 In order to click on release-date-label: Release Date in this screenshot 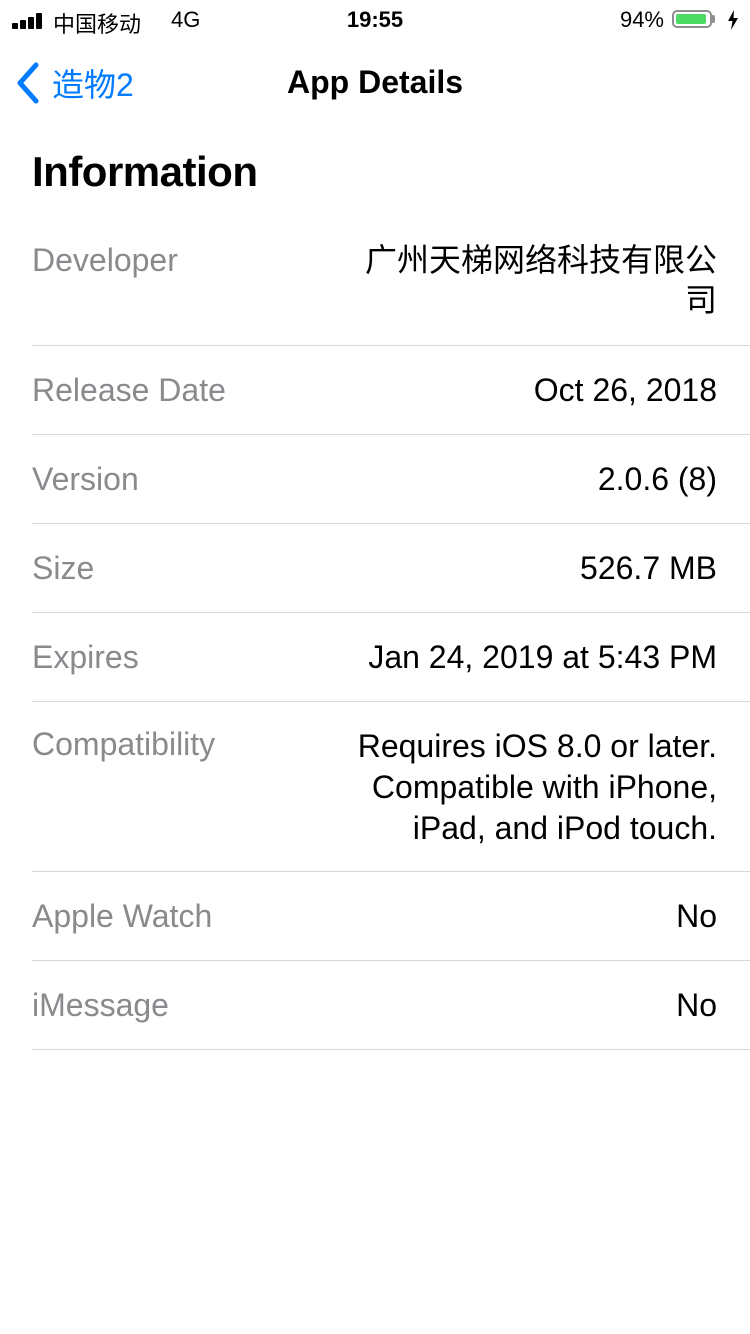, I will do `click(129, 389)`.